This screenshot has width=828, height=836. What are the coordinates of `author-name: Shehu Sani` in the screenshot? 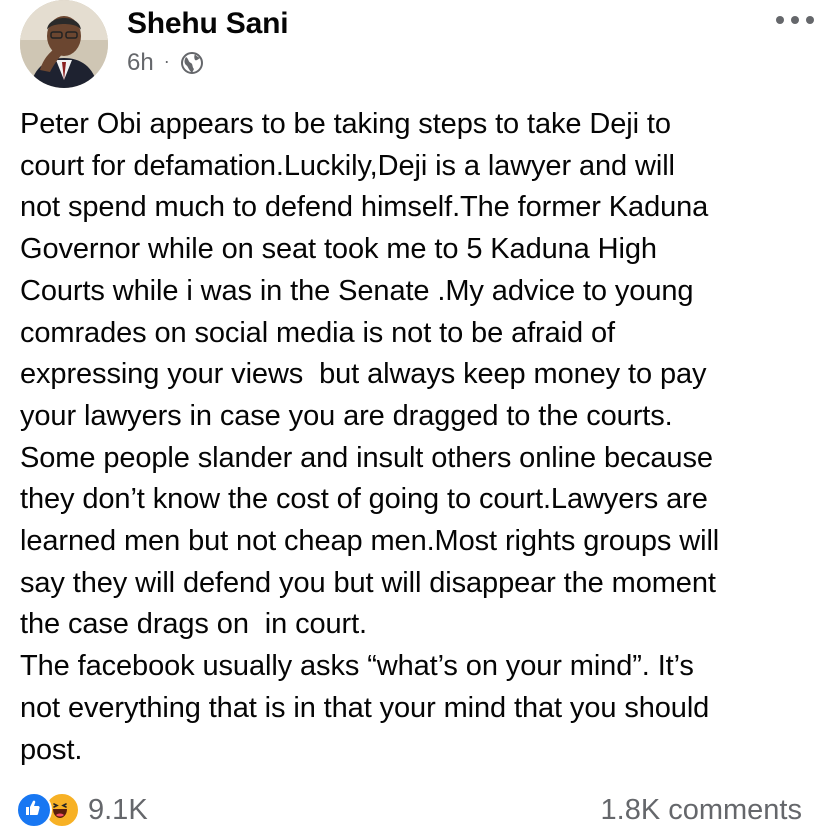 It's located at (208, 24).